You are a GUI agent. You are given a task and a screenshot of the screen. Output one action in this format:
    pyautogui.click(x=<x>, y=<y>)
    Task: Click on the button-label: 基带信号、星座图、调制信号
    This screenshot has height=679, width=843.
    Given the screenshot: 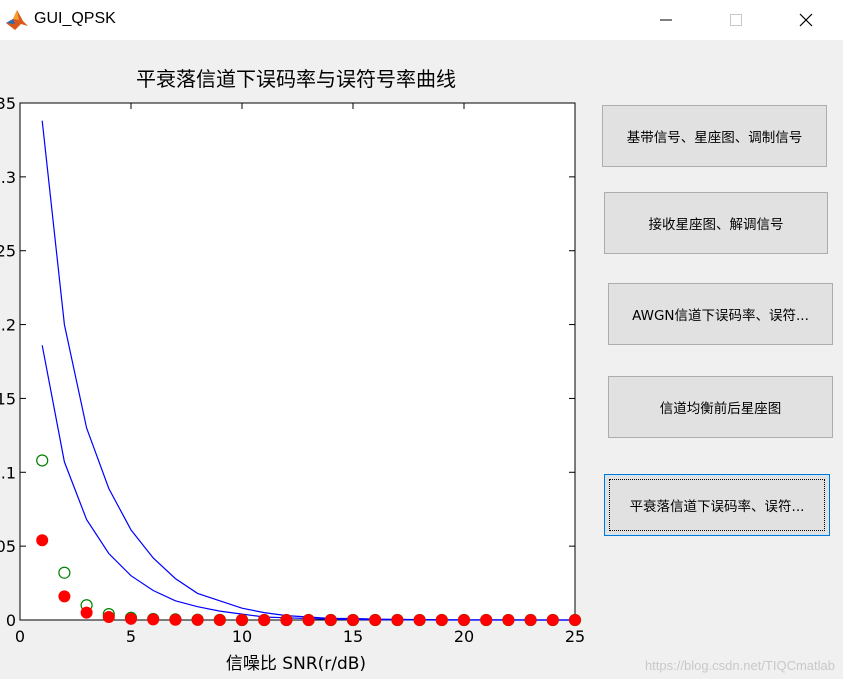 What is the action you would take?
    pyautogui.click(x=714, y=138)
    